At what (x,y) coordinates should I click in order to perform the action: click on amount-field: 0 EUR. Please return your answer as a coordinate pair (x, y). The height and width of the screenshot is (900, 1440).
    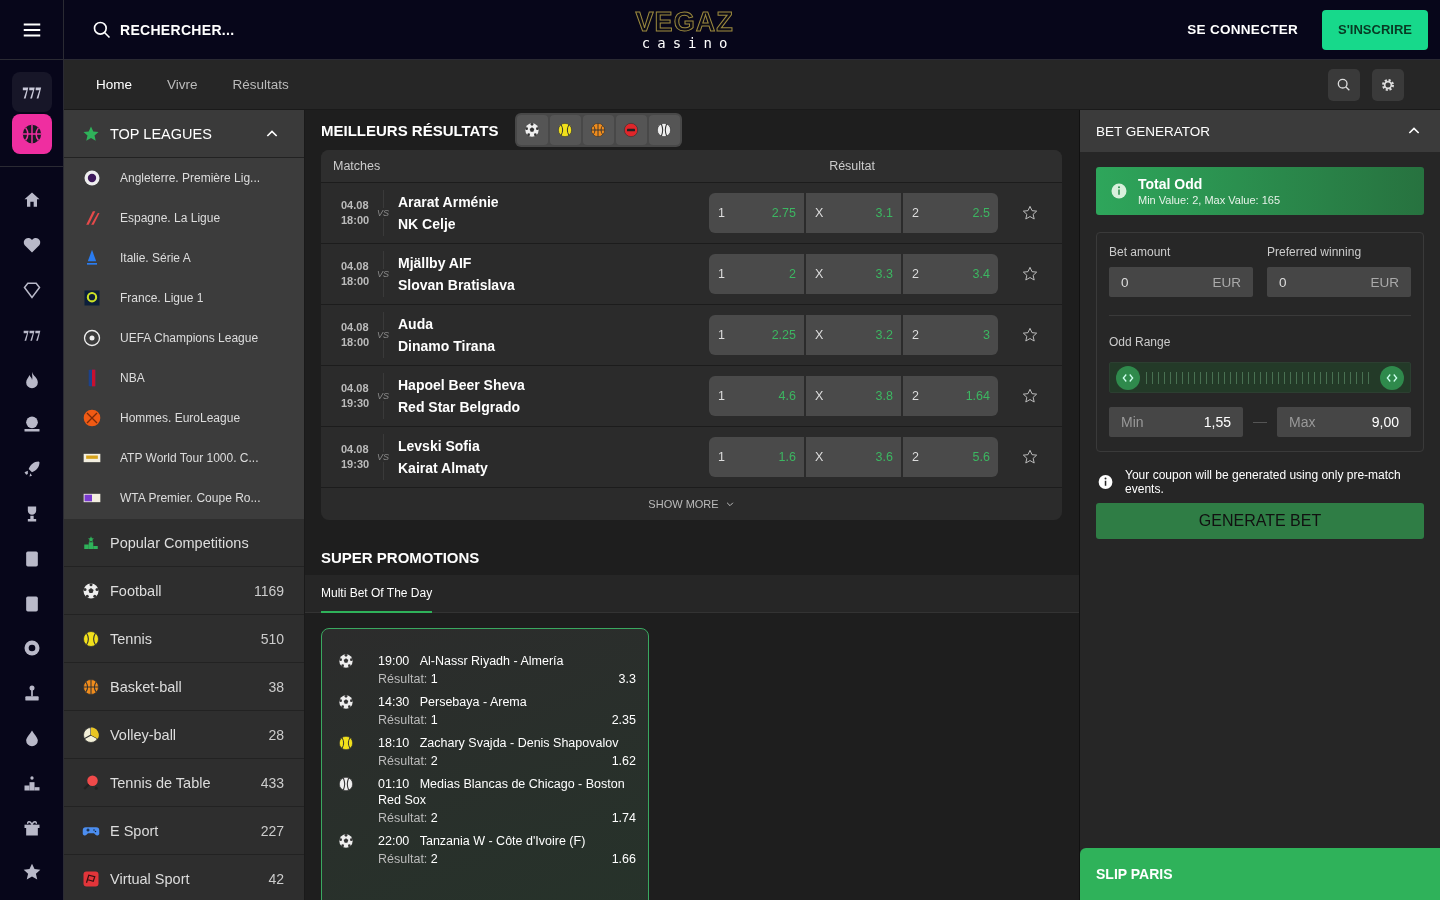
    Looking at the image, I should click on (1181, 282).